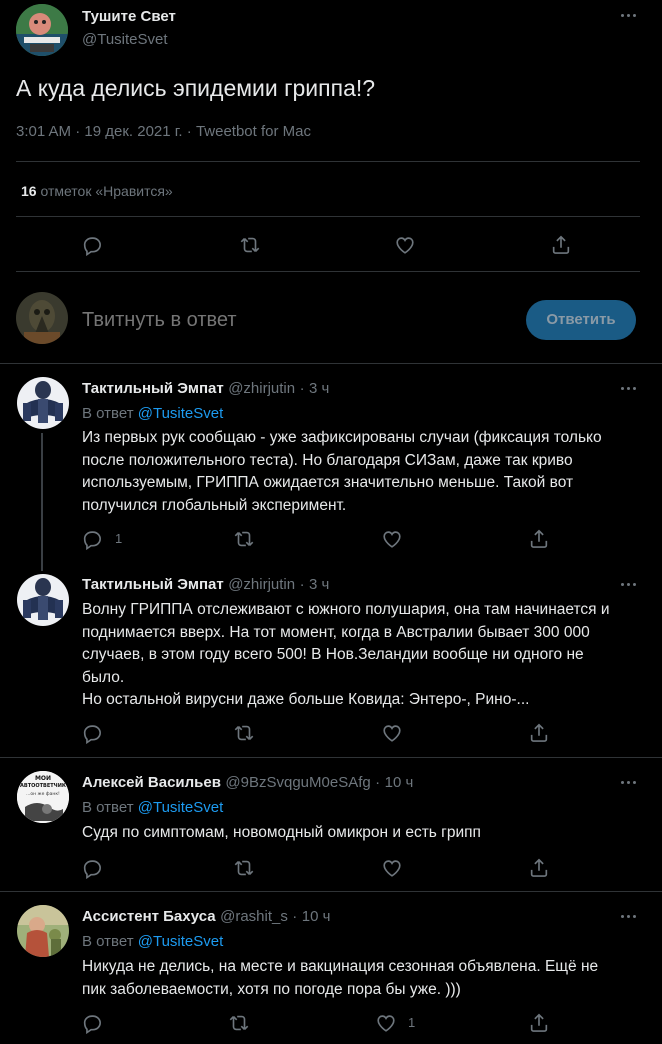 The image size is (662, 1044). Describe the element at coordinates (151, 782) in the screenshot. I see `reply-author-name: Алексей Васильев` at that location.